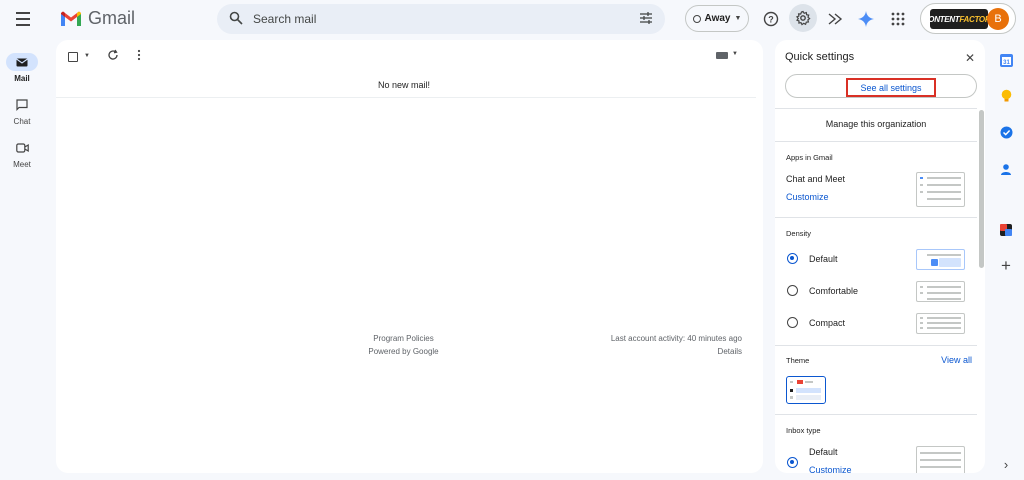 The image size is (1024, 480). What do you see at coordinates (830, 469) in the screenshot?
I see `inbox-customize-link: Customize` at bounding box center [830, 469].